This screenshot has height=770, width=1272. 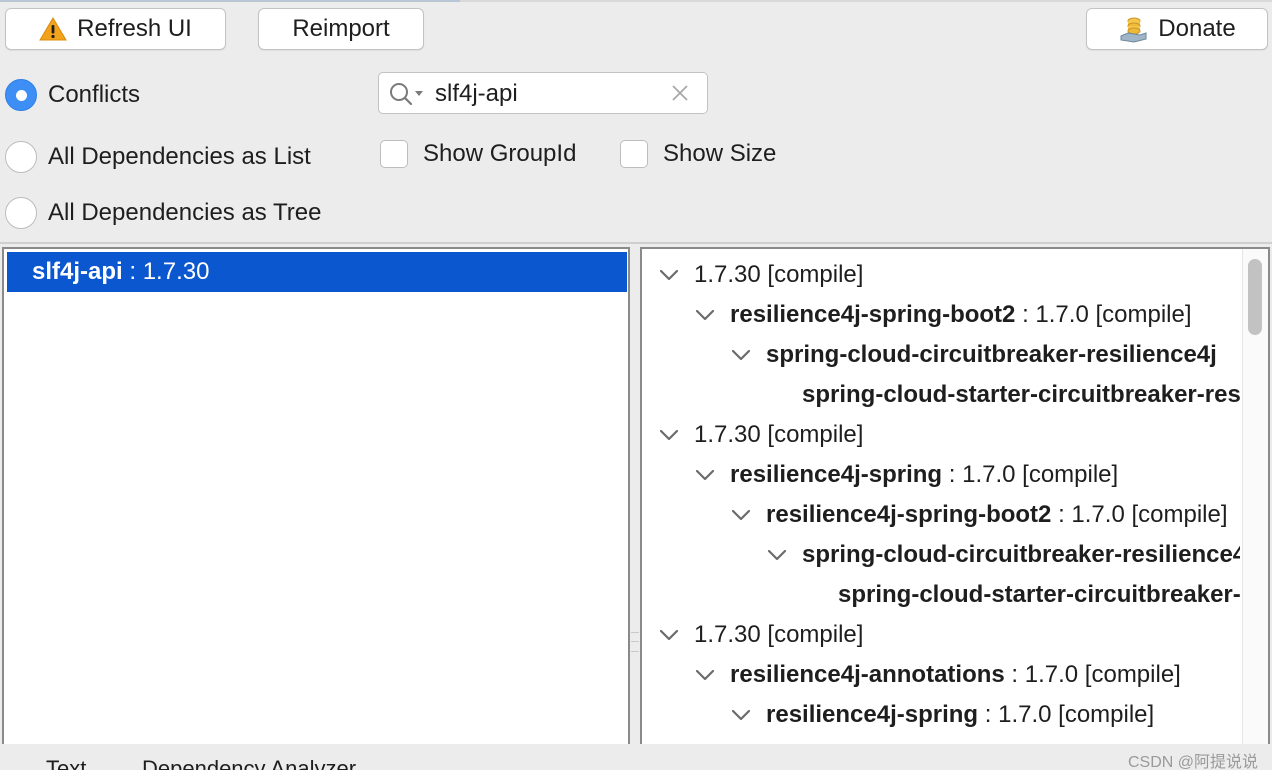 What do you see at coordinates (317, 272) in the screenshot?
I see `list-item: slf4j-api : 1.7.30` at bounding box center [317, 272].